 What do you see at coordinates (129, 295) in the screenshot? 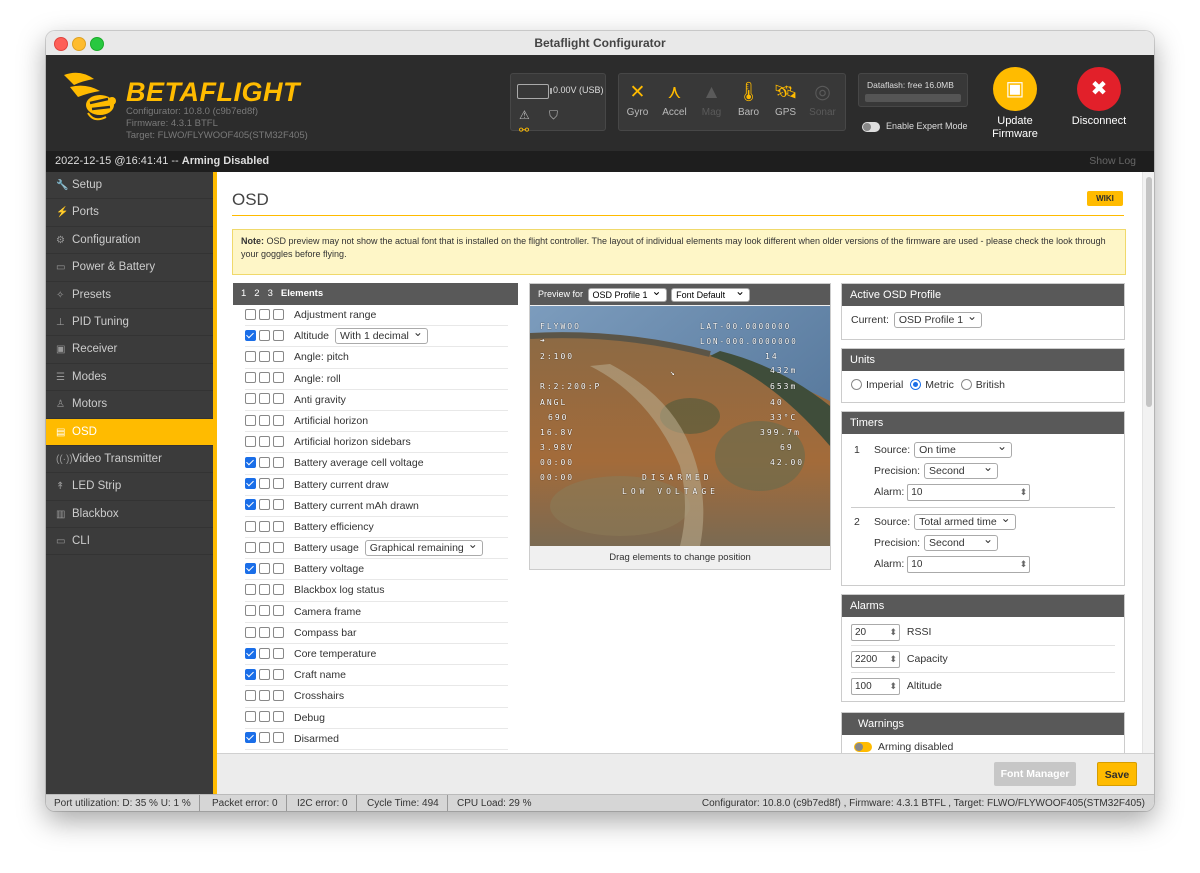
I see `sidebar-item-presets: ✧ Presets` at bounding box center [129, 295].